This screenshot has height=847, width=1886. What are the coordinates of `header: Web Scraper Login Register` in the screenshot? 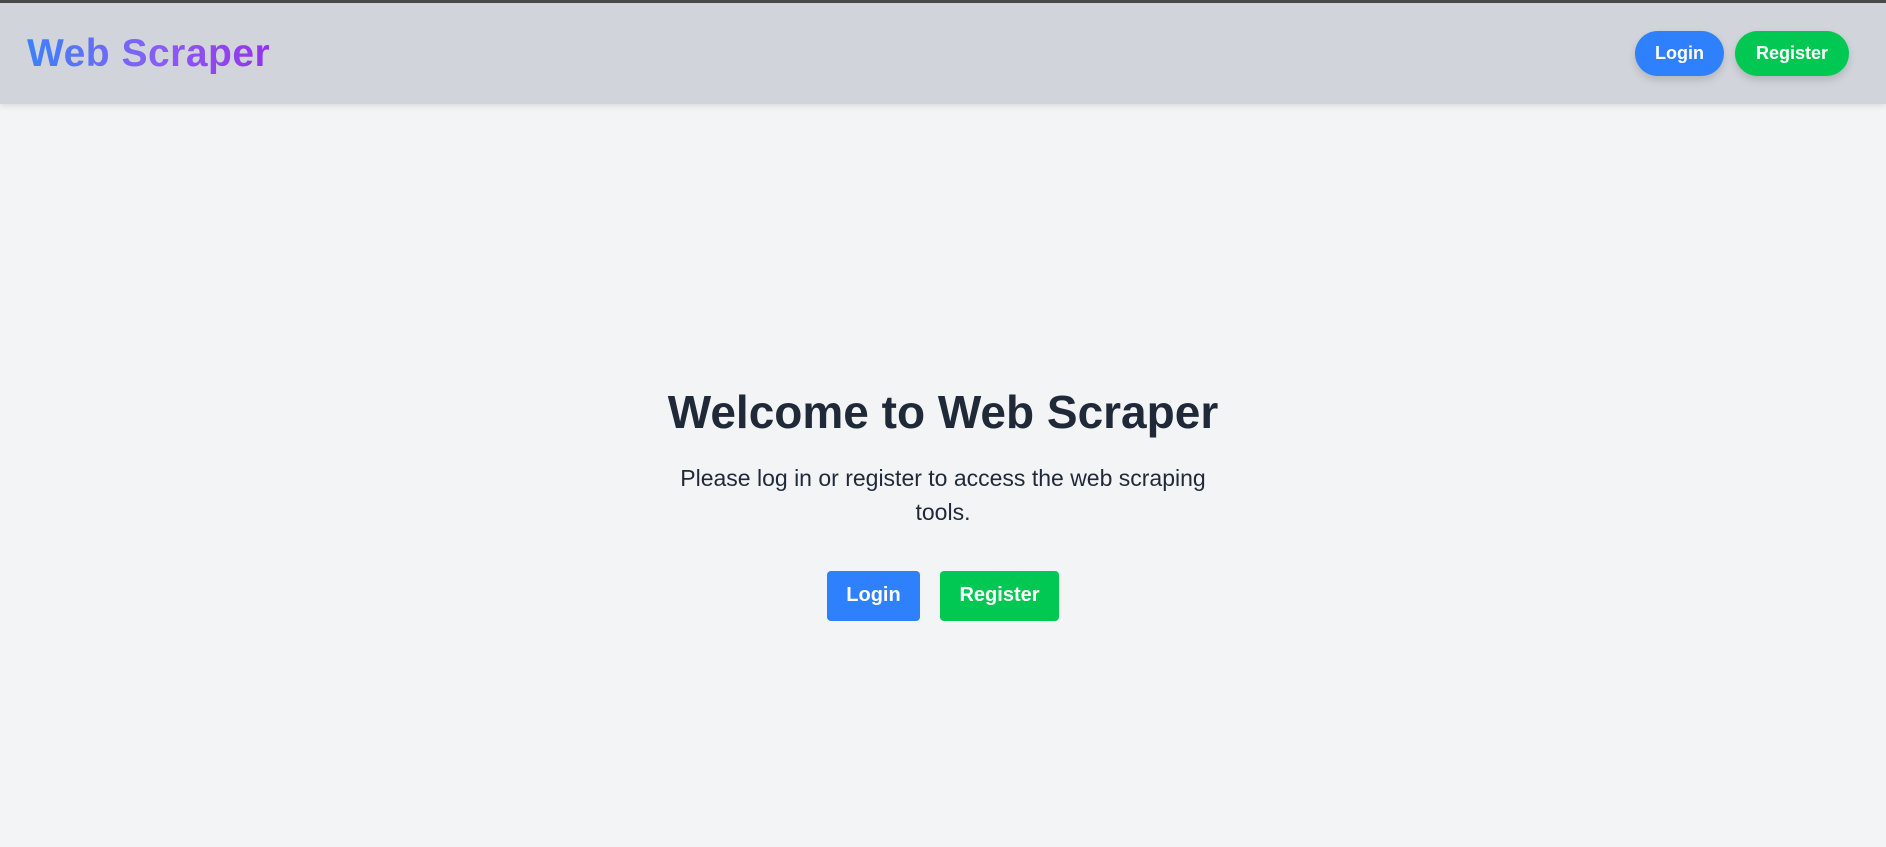 It's located at (943, 53).